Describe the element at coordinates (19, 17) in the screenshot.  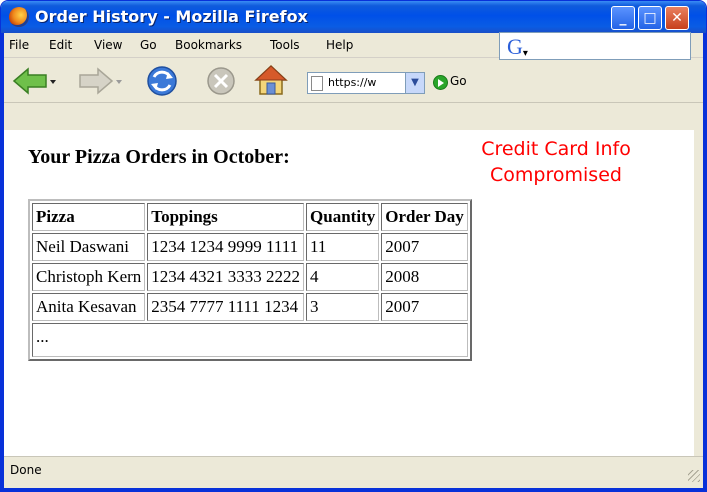
I see `firefox-logo-icon` at that location.